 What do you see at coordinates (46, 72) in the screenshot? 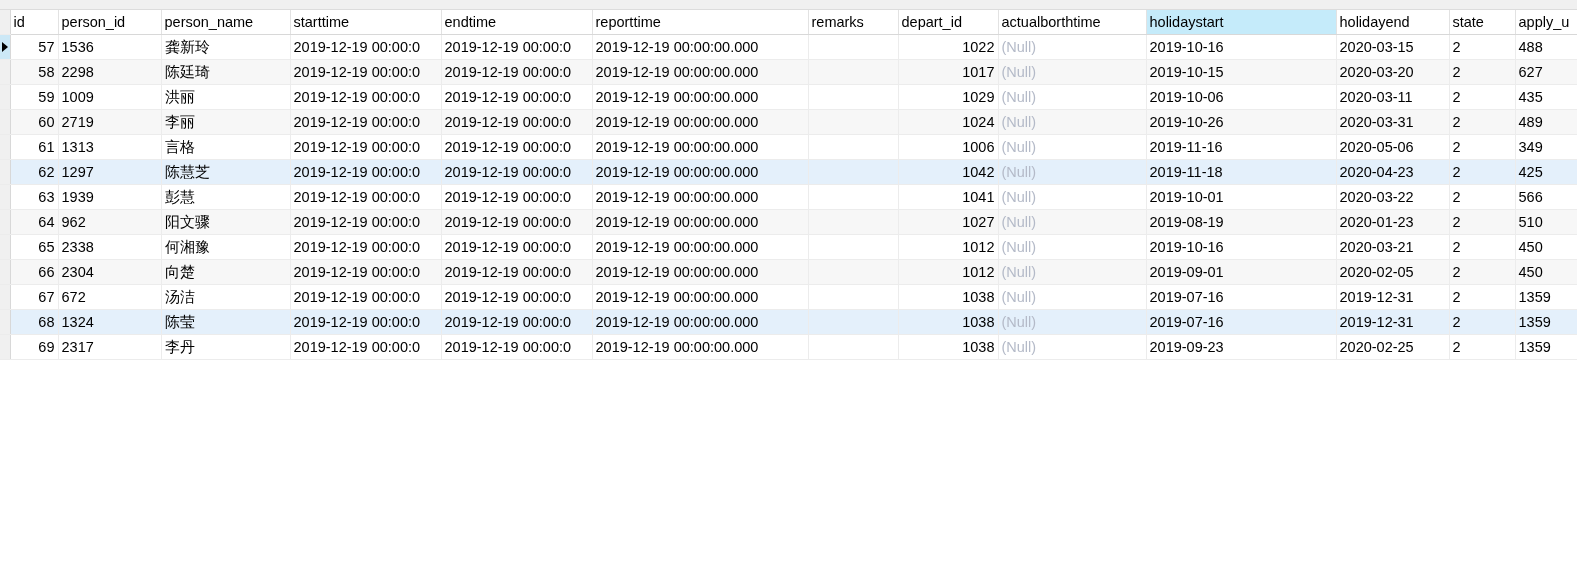
I see `table-cell: 58` at bounding box center [46, 72].